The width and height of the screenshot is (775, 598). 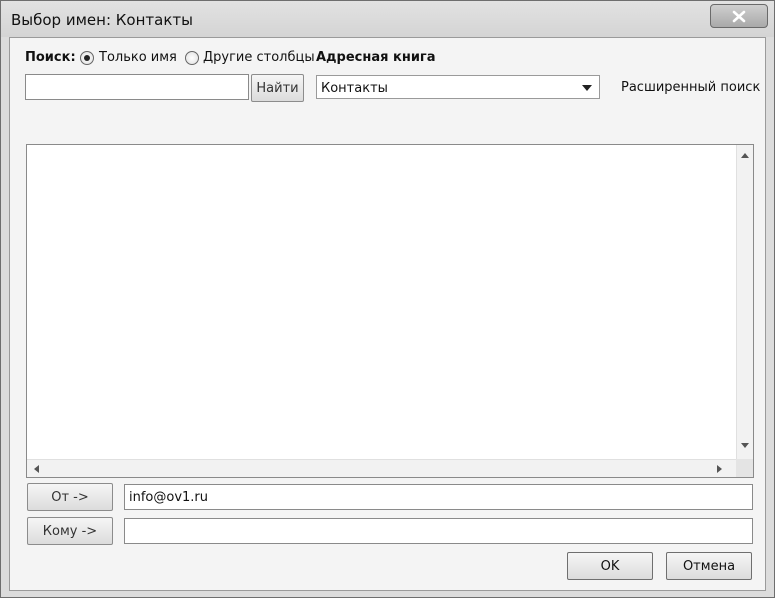 What do you see at coordinates (719, 469) in the screenshot?
I see `arrow-right-icon` at bounding box center [719, 469].